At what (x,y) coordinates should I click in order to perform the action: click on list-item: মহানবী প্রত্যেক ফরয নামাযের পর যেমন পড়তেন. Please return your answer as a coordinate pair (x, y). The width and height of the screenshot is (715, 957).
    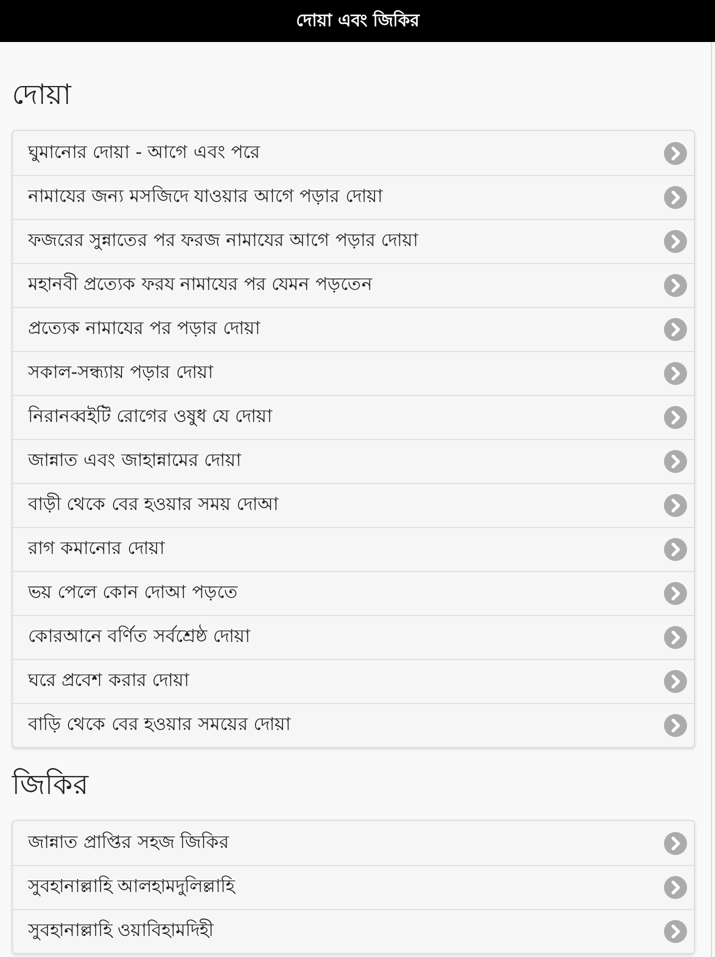
    Looking at the image, I should click on (353, 285).